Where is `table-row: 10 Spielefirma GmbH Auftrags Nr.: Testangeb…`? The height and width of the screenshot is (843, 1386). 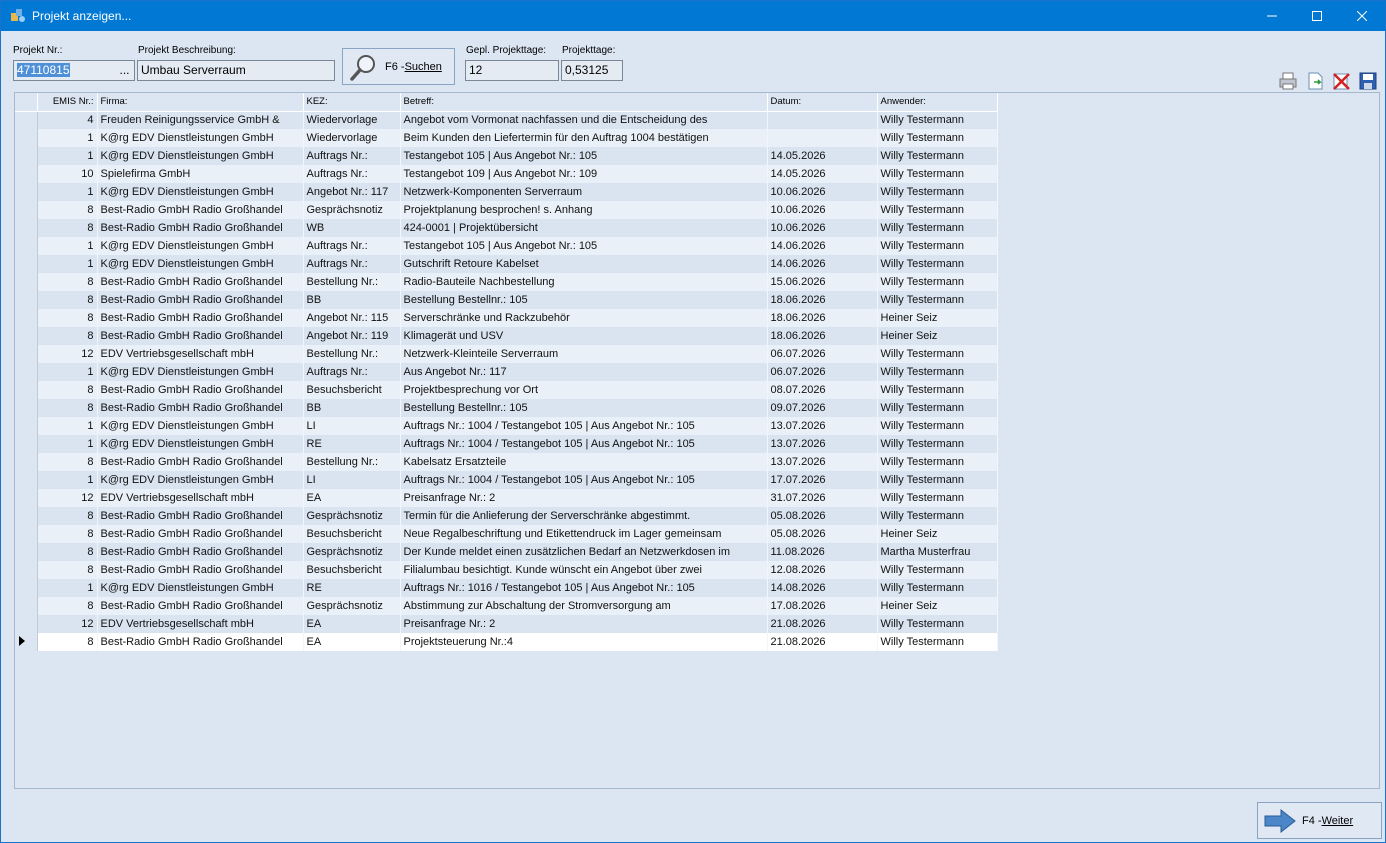 table-row: 10 Spielefirma GmbH Auftrags Nr.: Testangeb… is located at coordinates (506, 174).